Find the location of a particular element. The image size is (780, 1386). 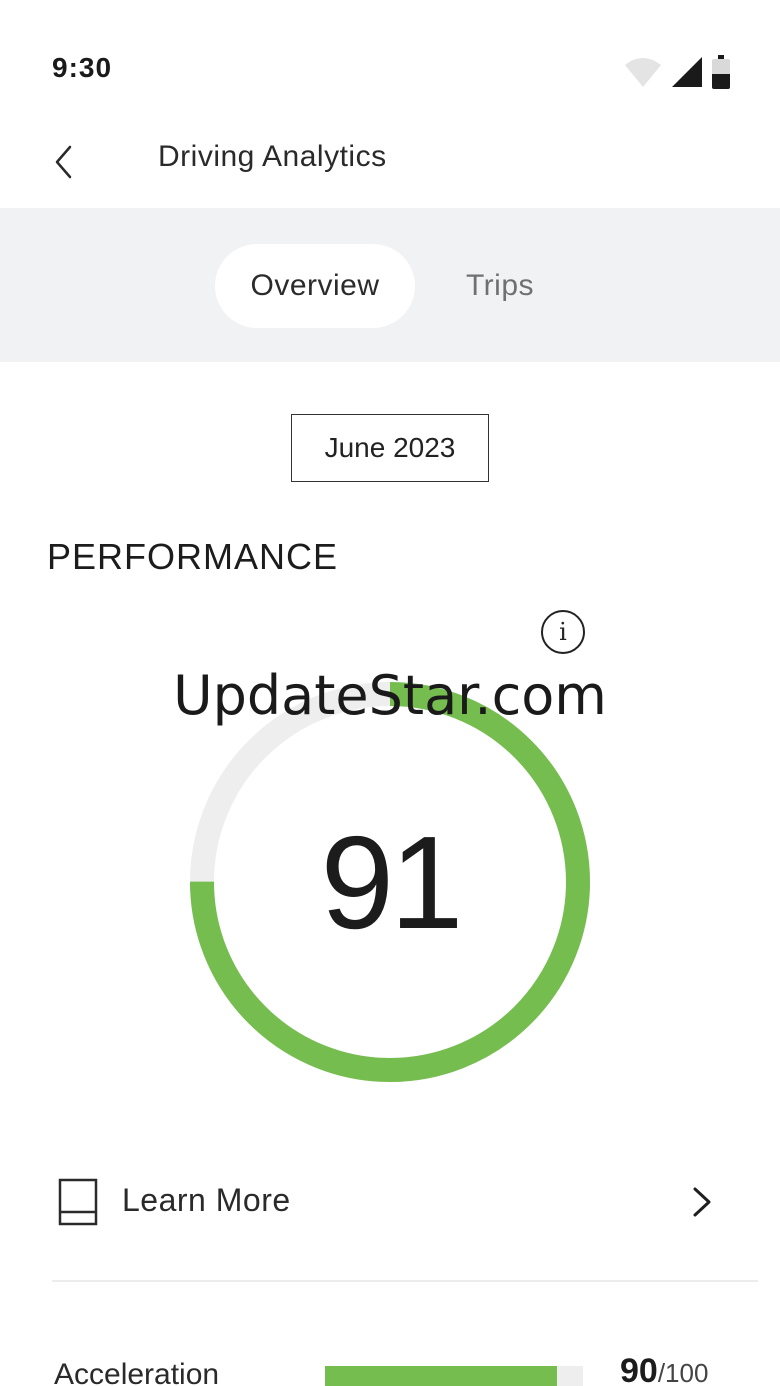

section-title-performance: PERFORMANCE is located at coordinates (193, 556).